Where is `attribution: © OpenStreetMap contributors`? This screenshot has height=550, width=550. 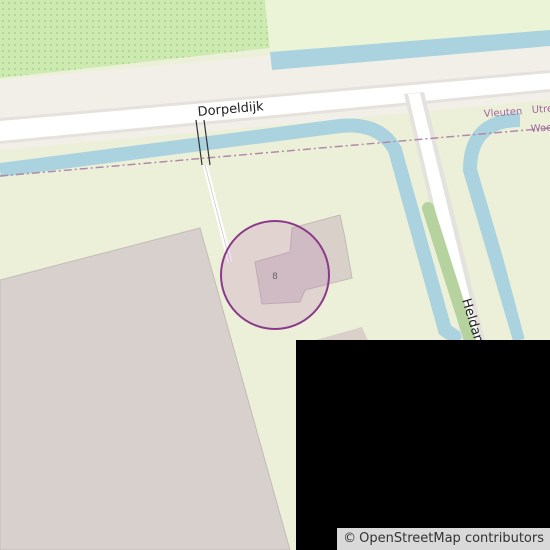 attribution: © OpenStreetMap contributors is located at coordinates (443, 539).